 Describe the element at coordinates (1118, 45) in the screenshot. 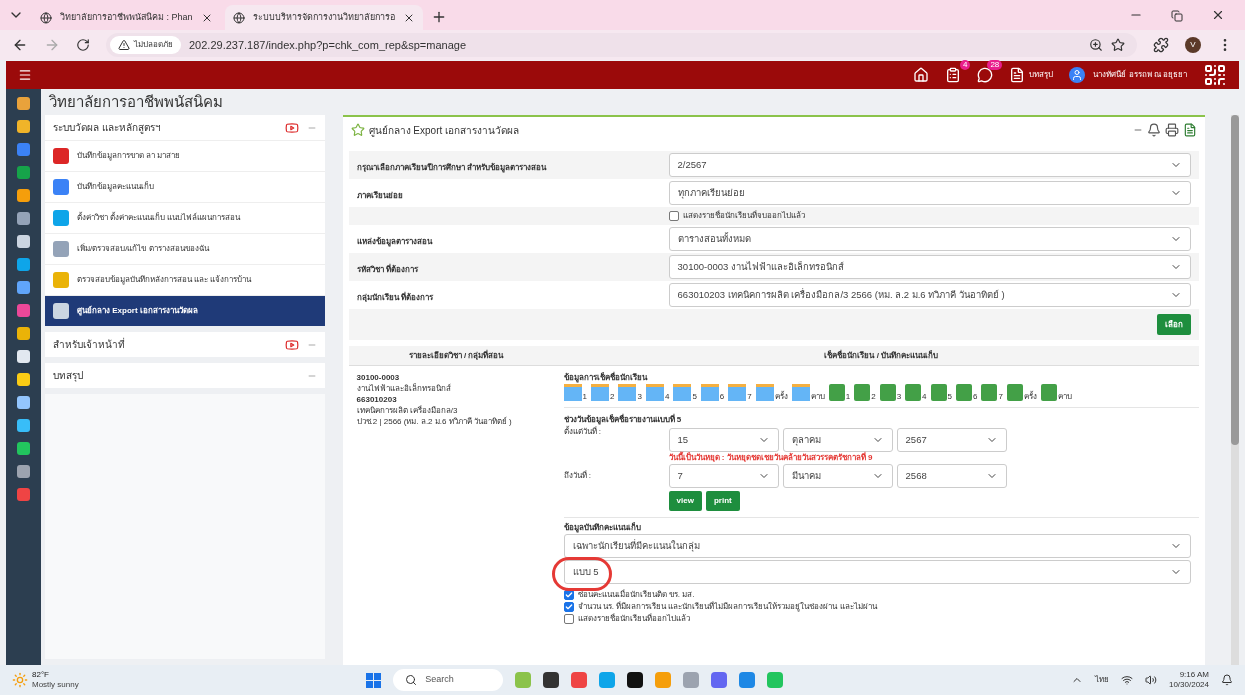

I see `bookmark-star-icon` at that location.